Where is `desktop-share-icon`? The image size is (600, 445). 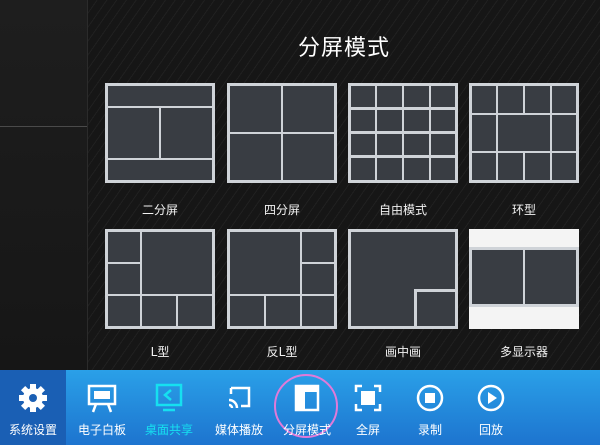 desktop-share-icon is located at coordinates (169, 397).